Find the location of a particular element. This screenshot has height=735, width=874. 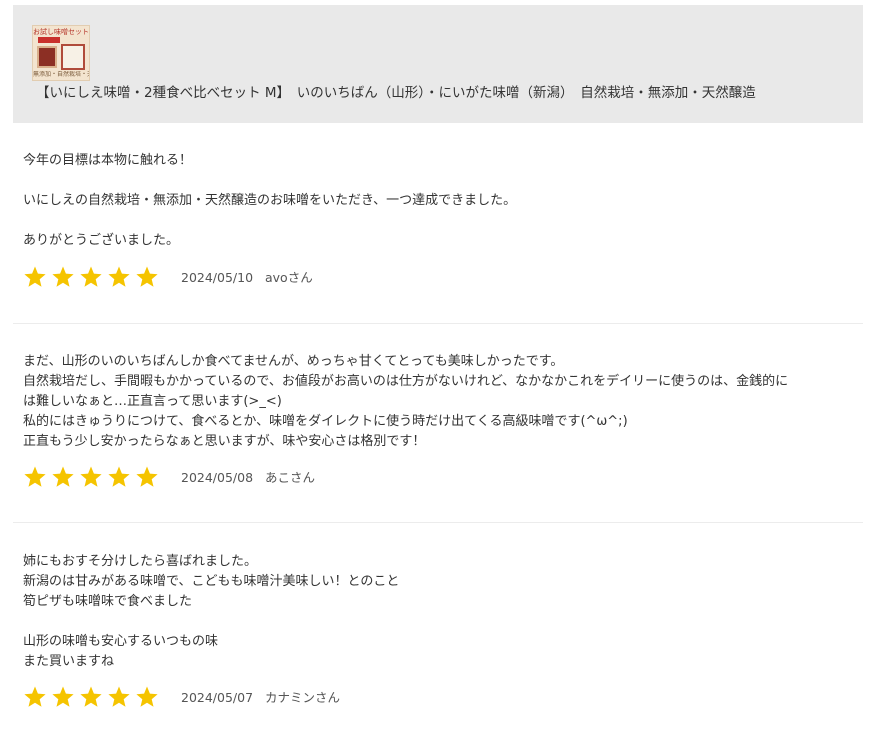

thumbnail-badge is located at coordinates (49, 40).